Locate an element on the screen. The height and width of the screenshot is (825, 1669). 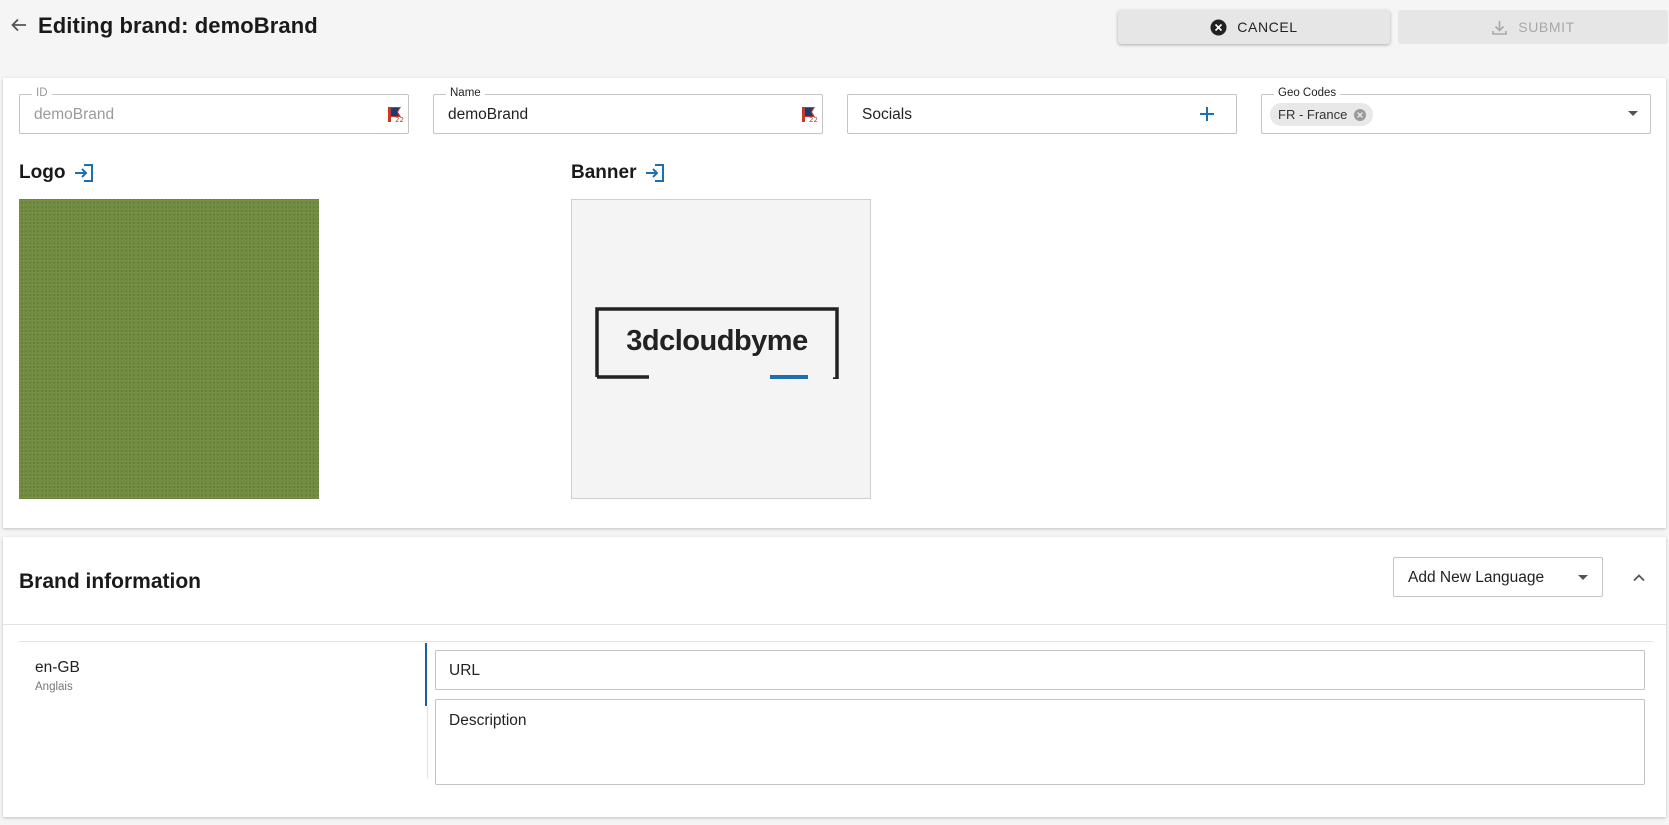
language-code: en-GB is located at coordinates (57, 667).